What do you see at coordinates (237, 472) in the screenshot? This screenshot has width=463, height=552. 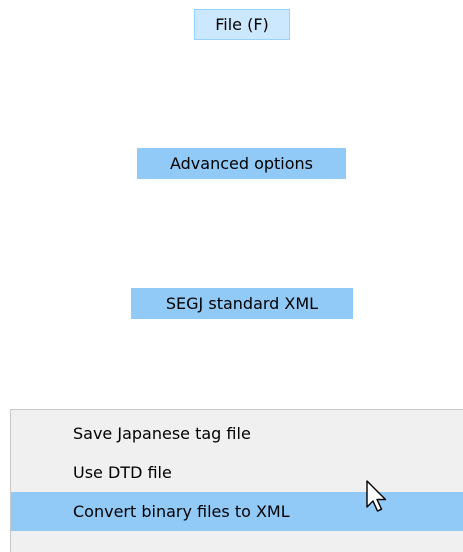 I see `use-dtd-file-menu-item: Use DTD file` at bounding box center [237, 472].